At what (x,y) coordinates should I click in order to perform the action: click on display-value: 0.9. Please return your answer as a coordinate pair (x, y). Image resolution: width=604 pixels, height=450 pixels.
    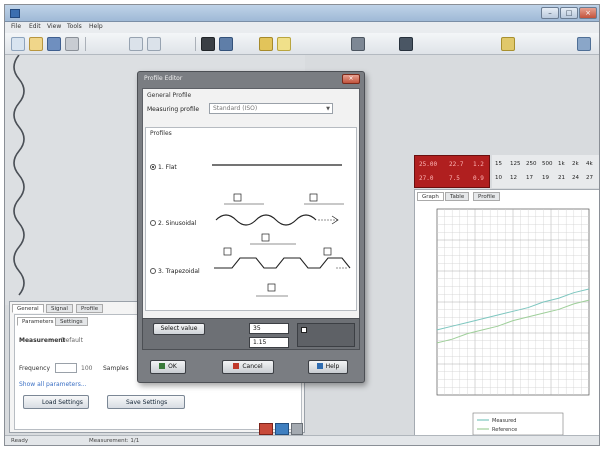
    Looking at the image, I should click on (478, 178).